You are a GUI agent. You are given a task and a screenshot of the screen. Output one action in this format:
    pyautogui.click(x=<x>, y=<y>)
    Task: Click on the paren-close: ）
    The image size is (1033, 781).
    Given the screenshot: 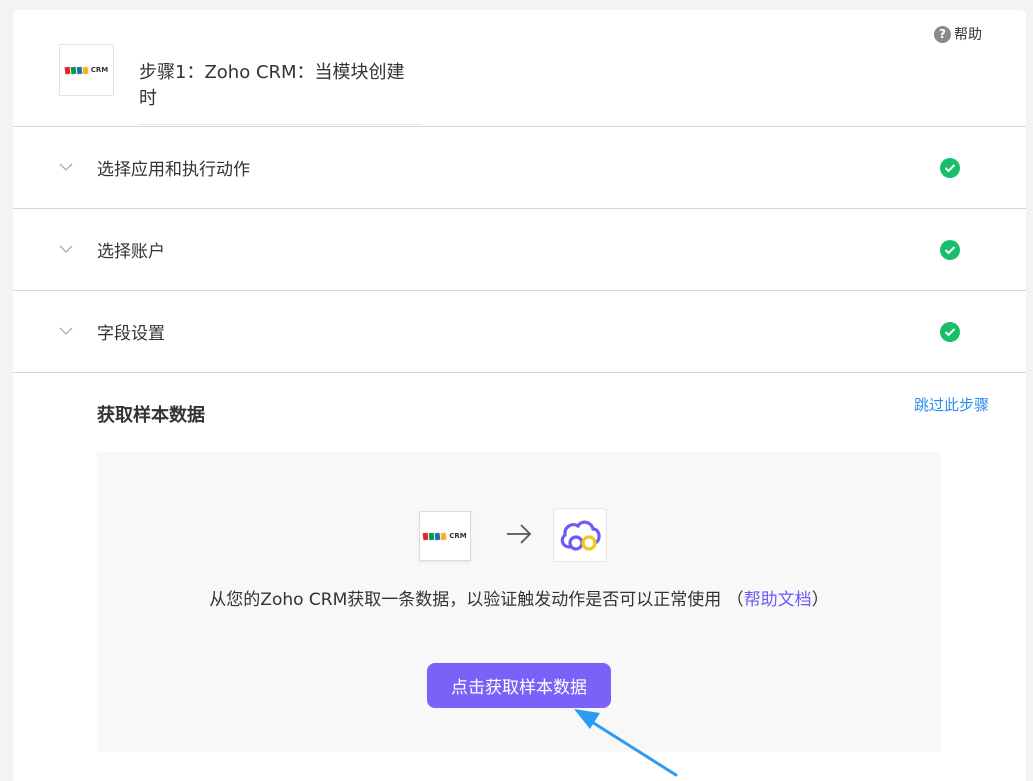 What is the action you would take?
    pyautogui.click(x=820, y=600)
    